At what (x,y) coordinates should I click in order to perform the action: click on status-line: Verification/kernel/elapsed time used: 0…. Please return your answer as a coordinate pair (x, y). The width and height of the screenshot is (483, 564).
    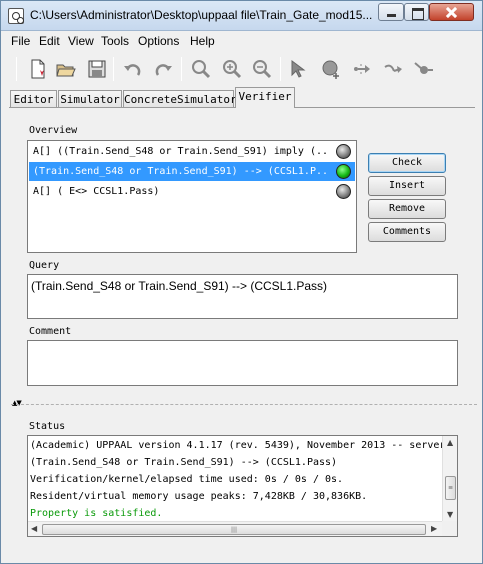
    Looking at the image, I should click on (187, 479).